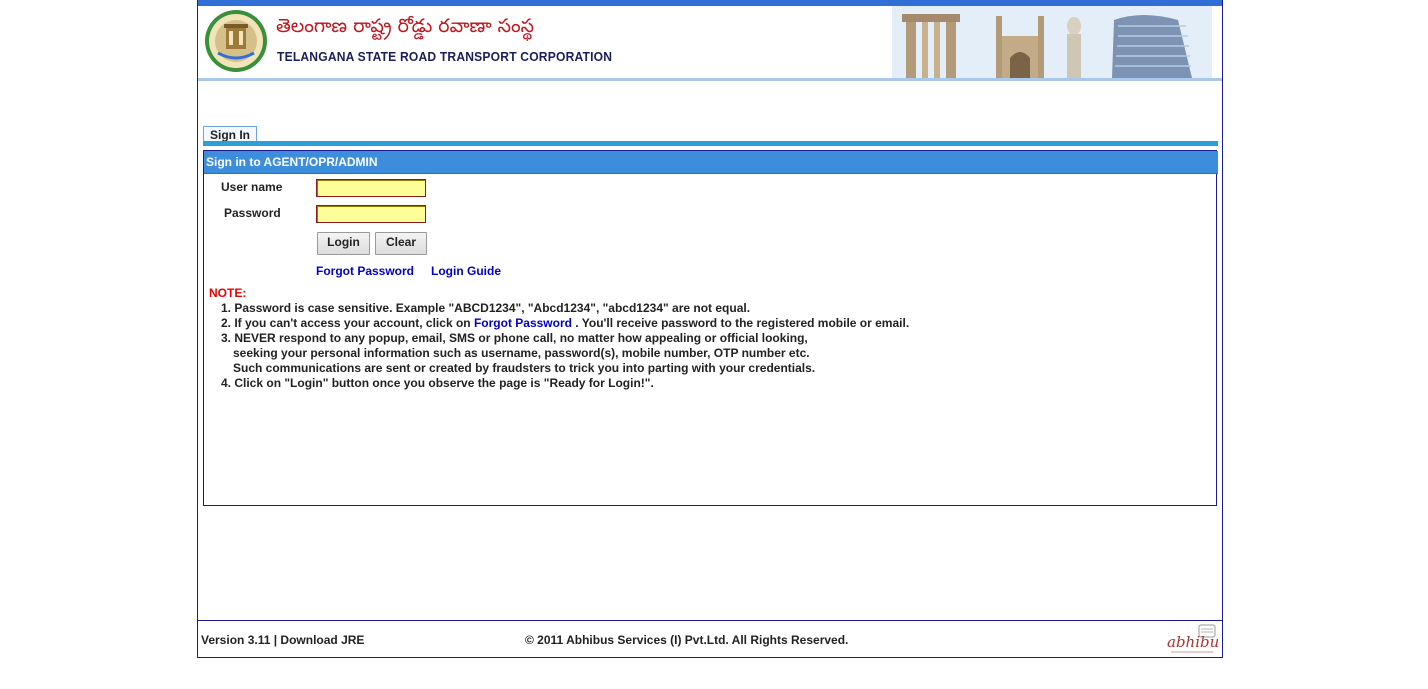 The image size is (1428, 689). What do you see at coordinates (228, 293) in the screenshot?
I see `note-title: NOTE:` at bounding box center [228, 293].